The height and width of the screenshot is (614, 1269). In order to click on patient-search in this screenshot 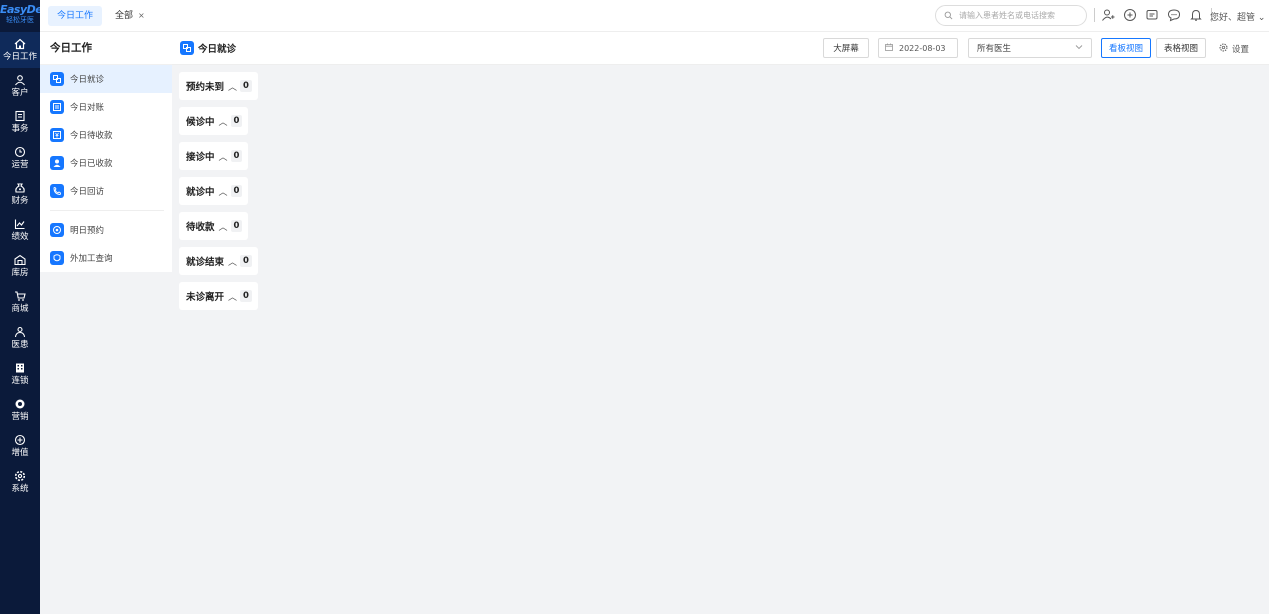, I will do `click(1011, 15)`.